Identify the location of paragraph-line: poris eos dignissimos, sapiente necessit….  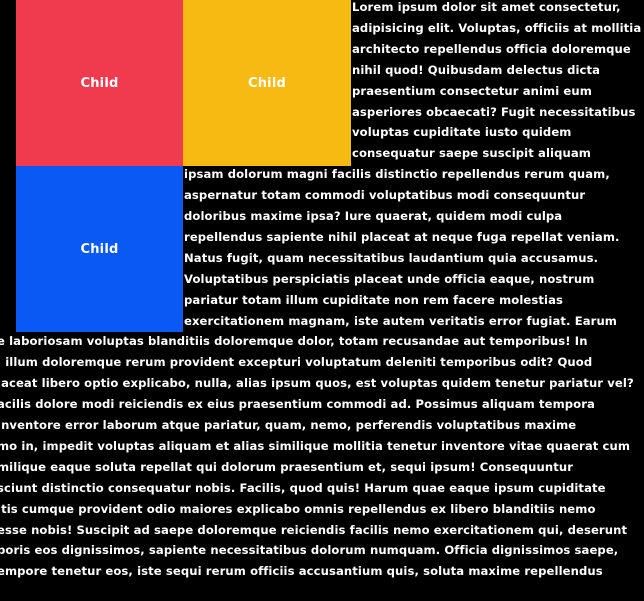
(309, 550).